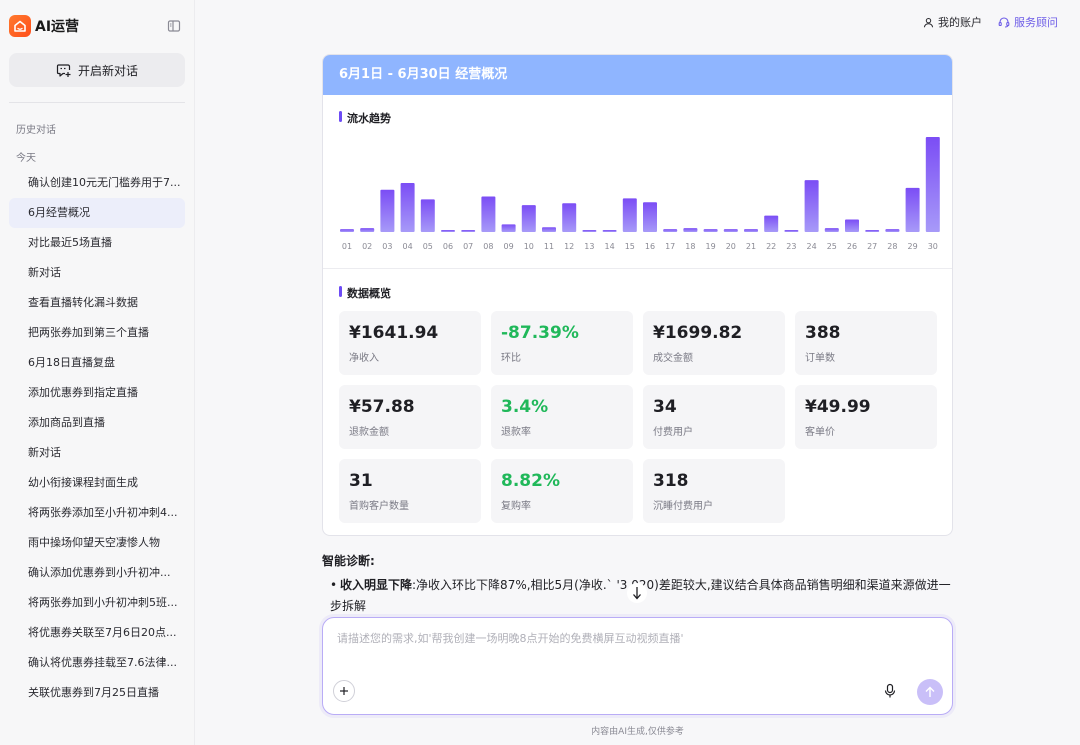 This screenshot has width=1080, height=745. Describe the element at coordinates (928, 22) in the screenshot. I see `user-icon` at that location.